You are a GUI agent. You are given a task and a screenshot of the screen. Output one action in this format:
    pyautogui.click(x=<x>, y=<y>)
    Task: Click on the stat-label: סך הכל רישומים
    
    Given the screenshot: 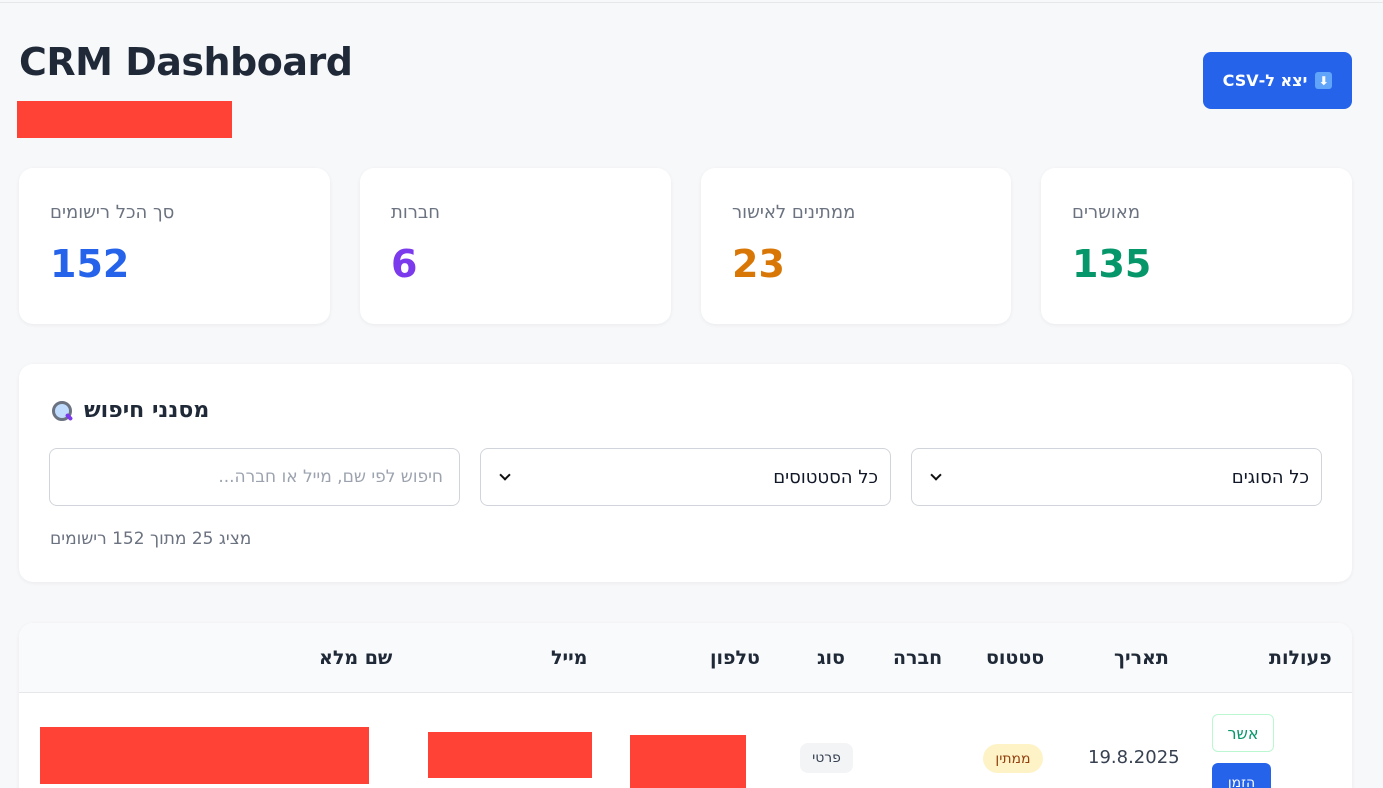 What is the action you would take?
    pyautogui.click(x=112, y=212)
    